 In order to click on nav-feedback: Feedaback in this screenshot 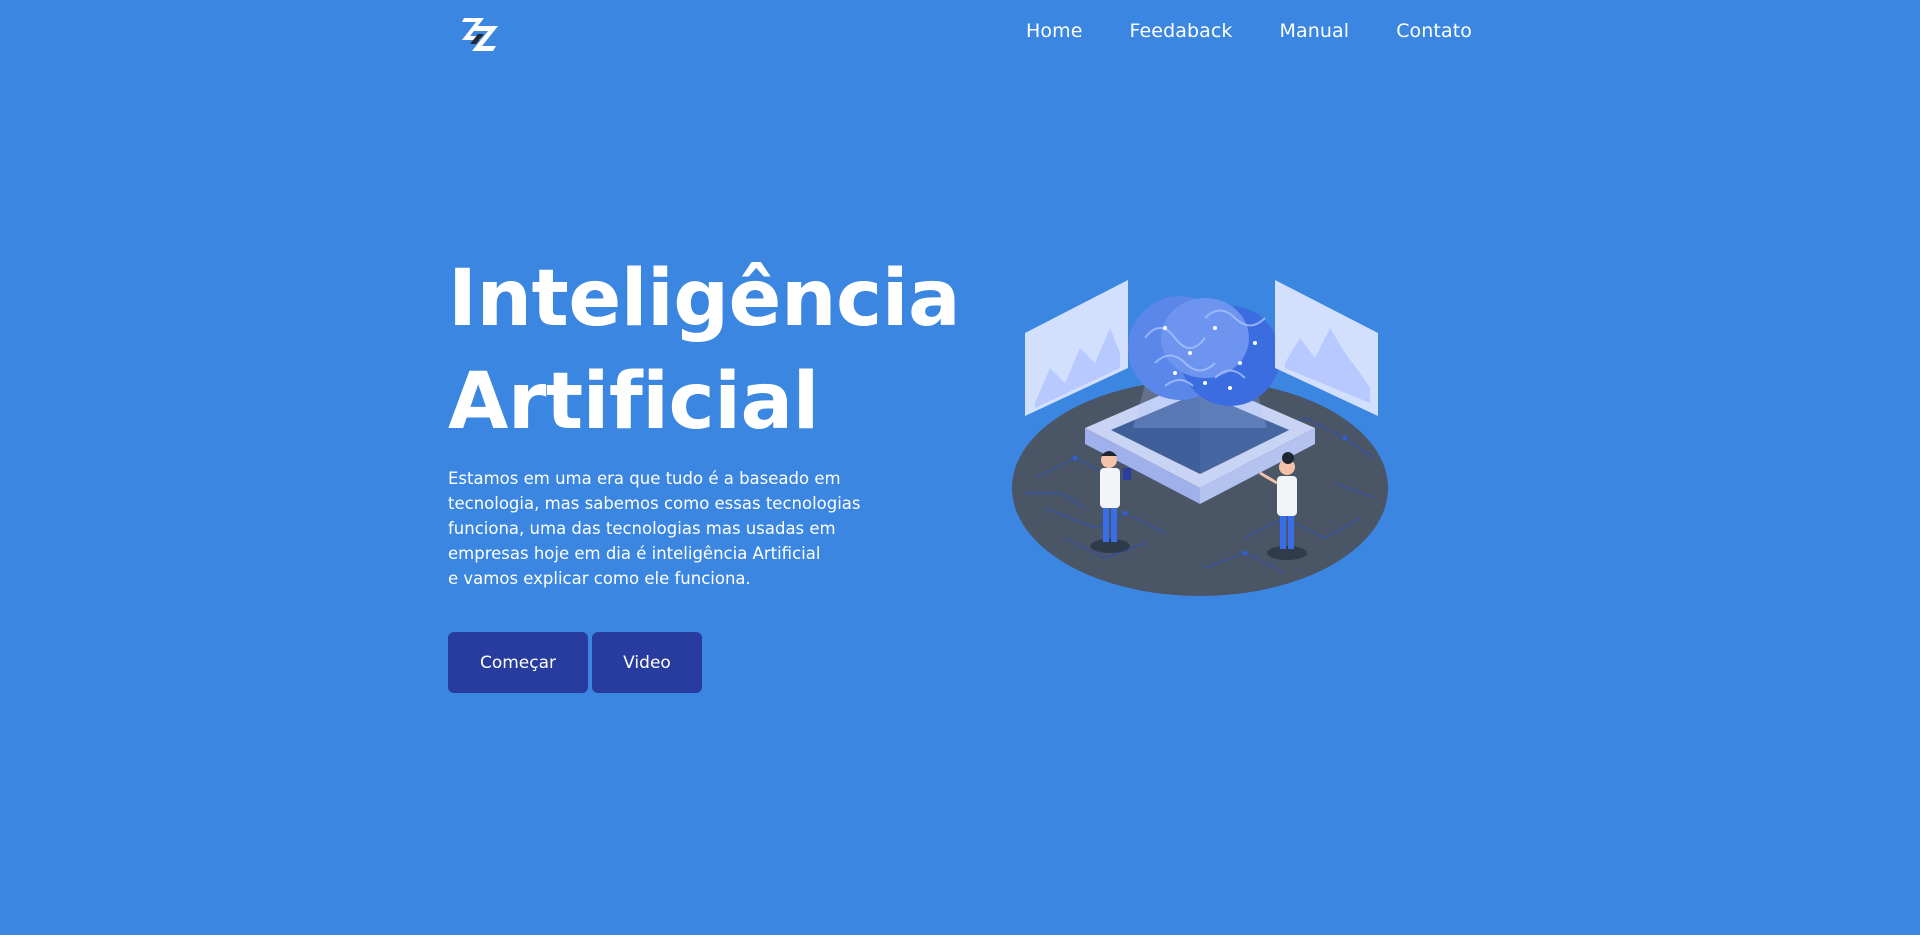, I will do `click(1181, 31)`.